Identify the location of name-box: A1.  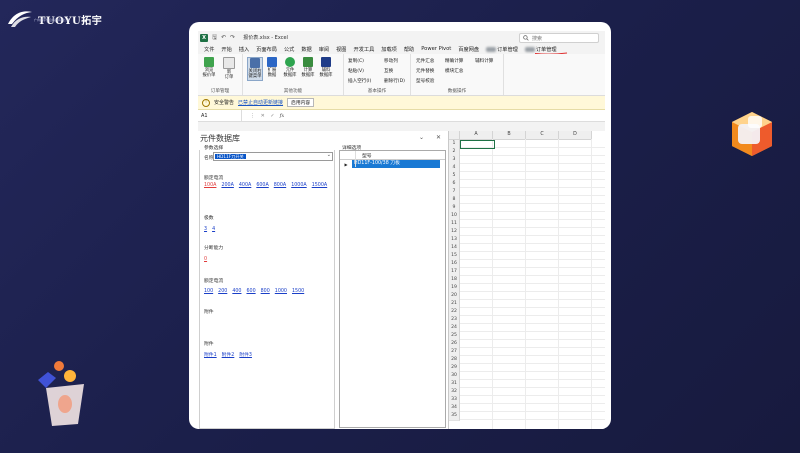
(220, 115).